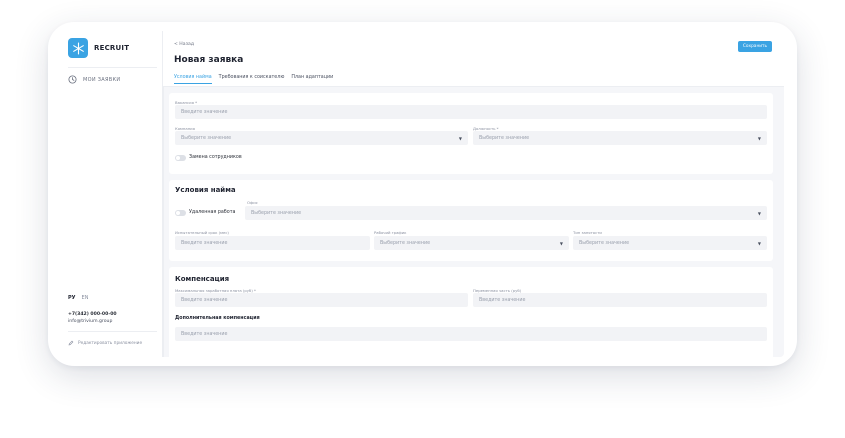 This screenshot has height=438, width=845. Describe the element at coordinates (471, 112) in the screenshot. I see `vacancy-input: Введите значение` at that location.